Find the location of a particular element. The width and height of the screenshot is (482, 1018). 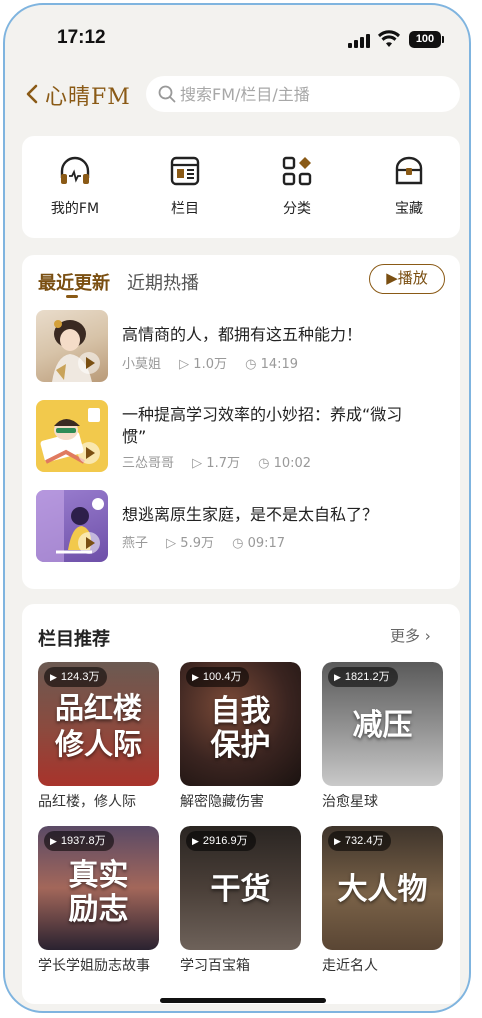

episode-meta: 燕子 ▷ 5.9万 ◷ 09:17 is located at coordinates (203, 541).